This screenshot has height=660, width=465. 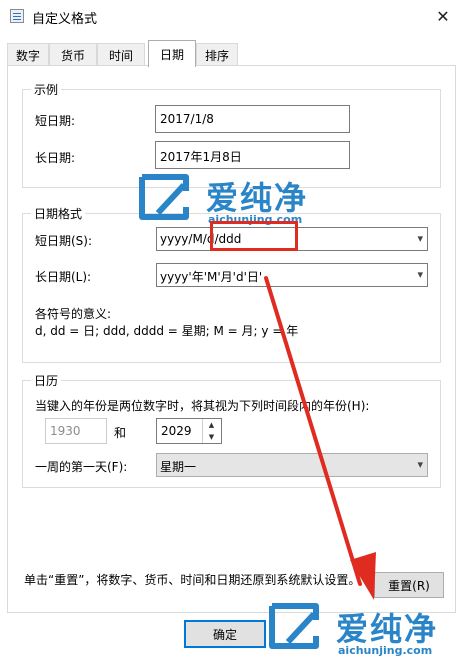 What do you see at coordinates (443, 16) in the screenshot?
I see `close-button: ✕` at bounding box center [443, 16].